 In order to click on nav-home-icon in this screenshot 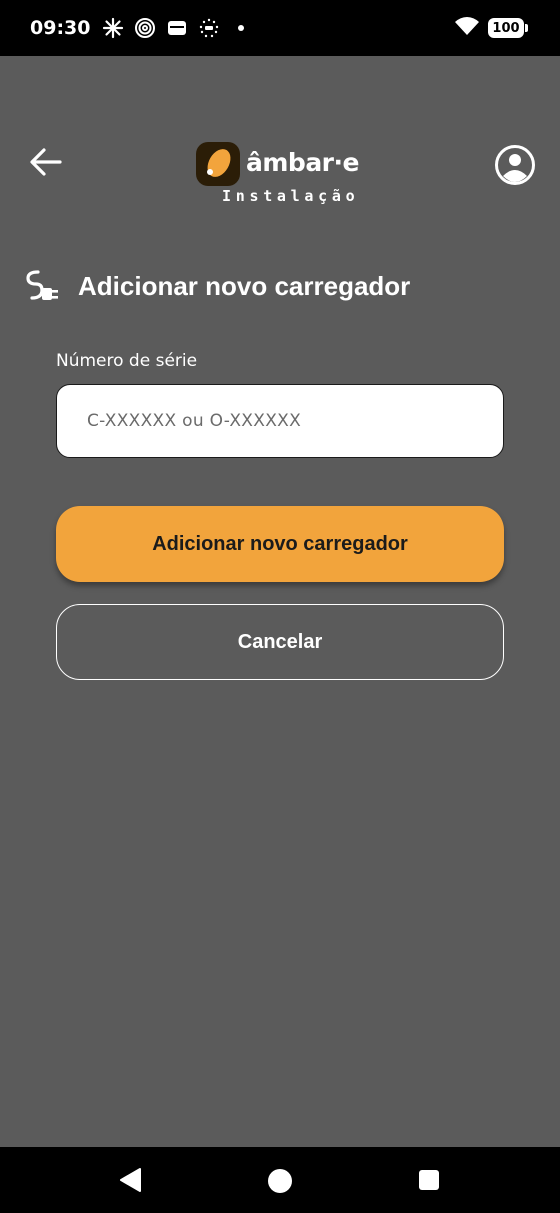, I will do `click(280, 1181)`.